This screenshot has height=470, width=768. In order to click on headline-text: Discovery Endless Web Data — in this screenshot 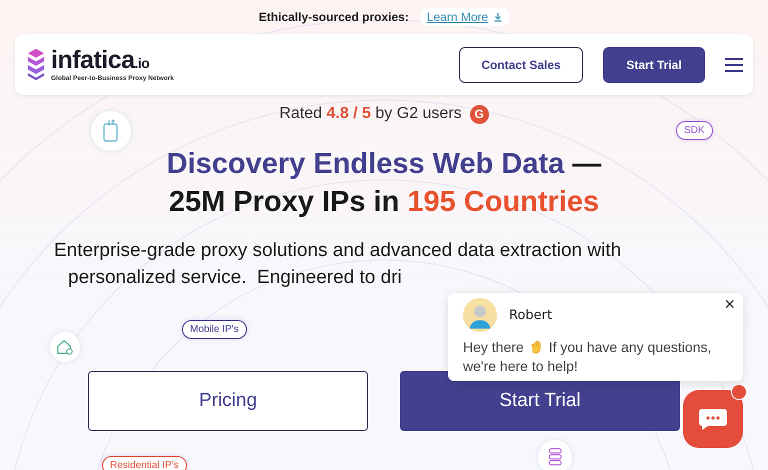, I will do `click(384, 164)`.